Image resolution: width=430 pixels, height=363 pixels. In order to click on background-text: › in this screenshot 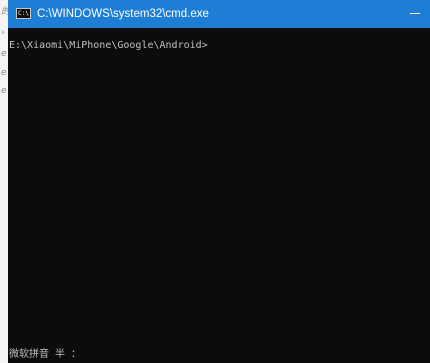, I will do `click(3, 33)`.